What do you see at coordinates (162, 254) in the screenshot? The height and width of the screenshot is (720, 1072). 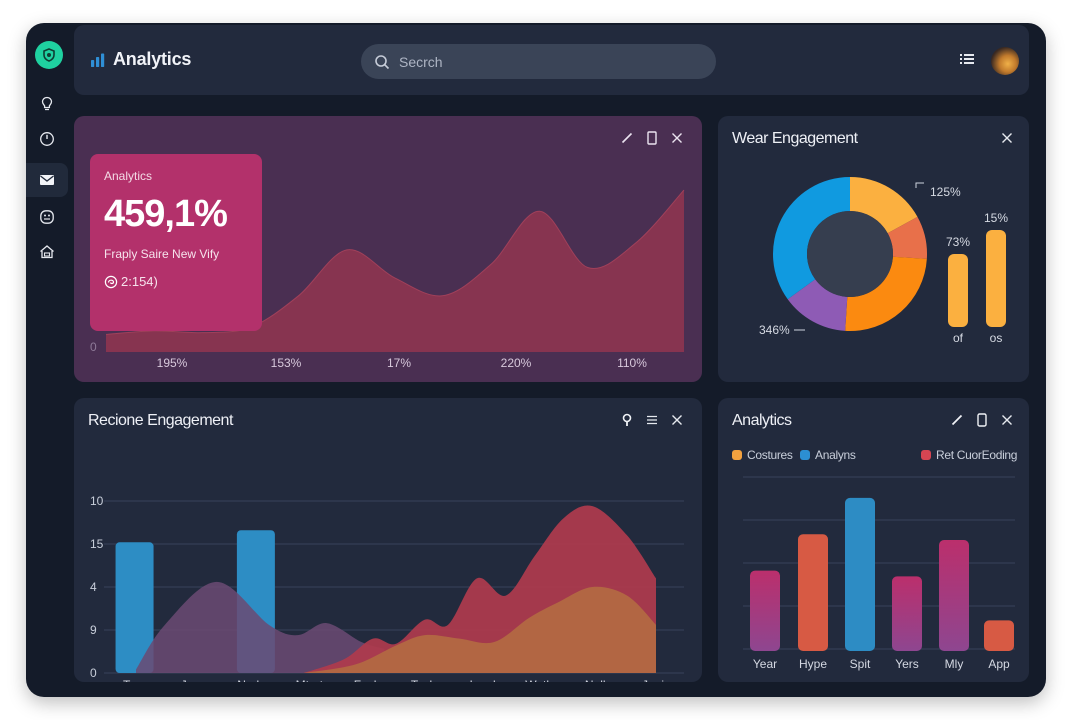 I see `stat-description: Fraply Saire New Vify` at bounding box center [162, 254].